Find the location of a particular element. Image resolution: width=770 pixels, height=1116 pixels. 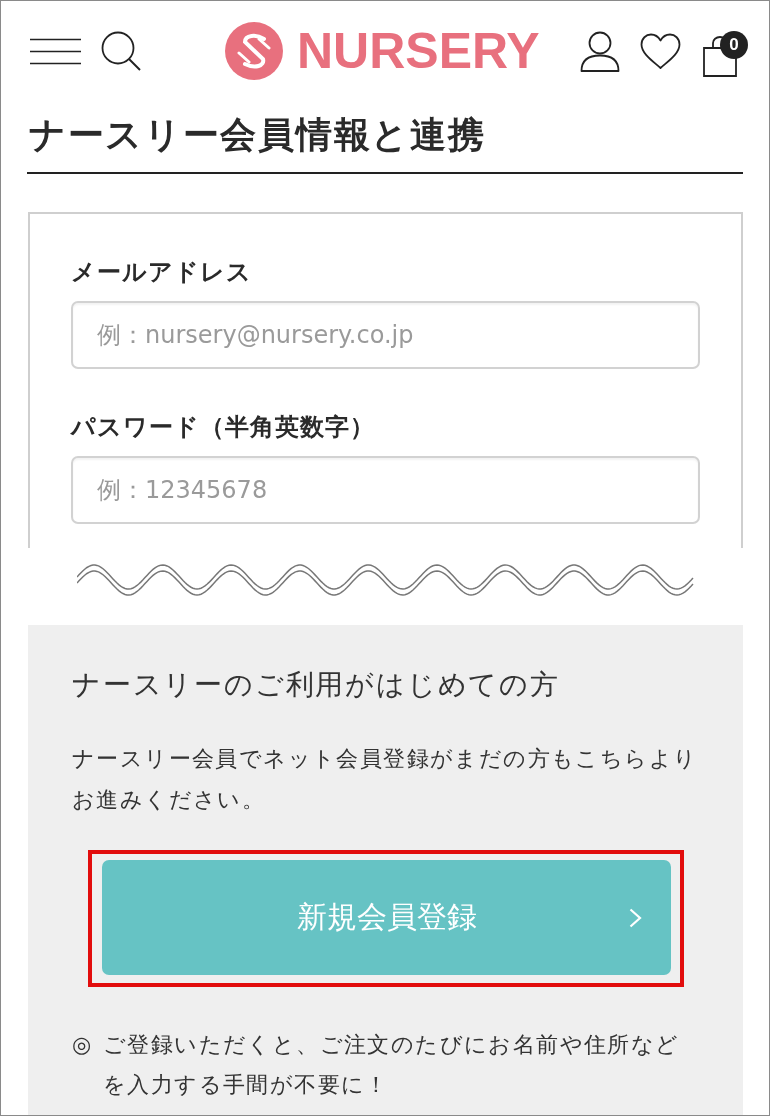

chevron-right-icon is located at coordinates (635, 917).